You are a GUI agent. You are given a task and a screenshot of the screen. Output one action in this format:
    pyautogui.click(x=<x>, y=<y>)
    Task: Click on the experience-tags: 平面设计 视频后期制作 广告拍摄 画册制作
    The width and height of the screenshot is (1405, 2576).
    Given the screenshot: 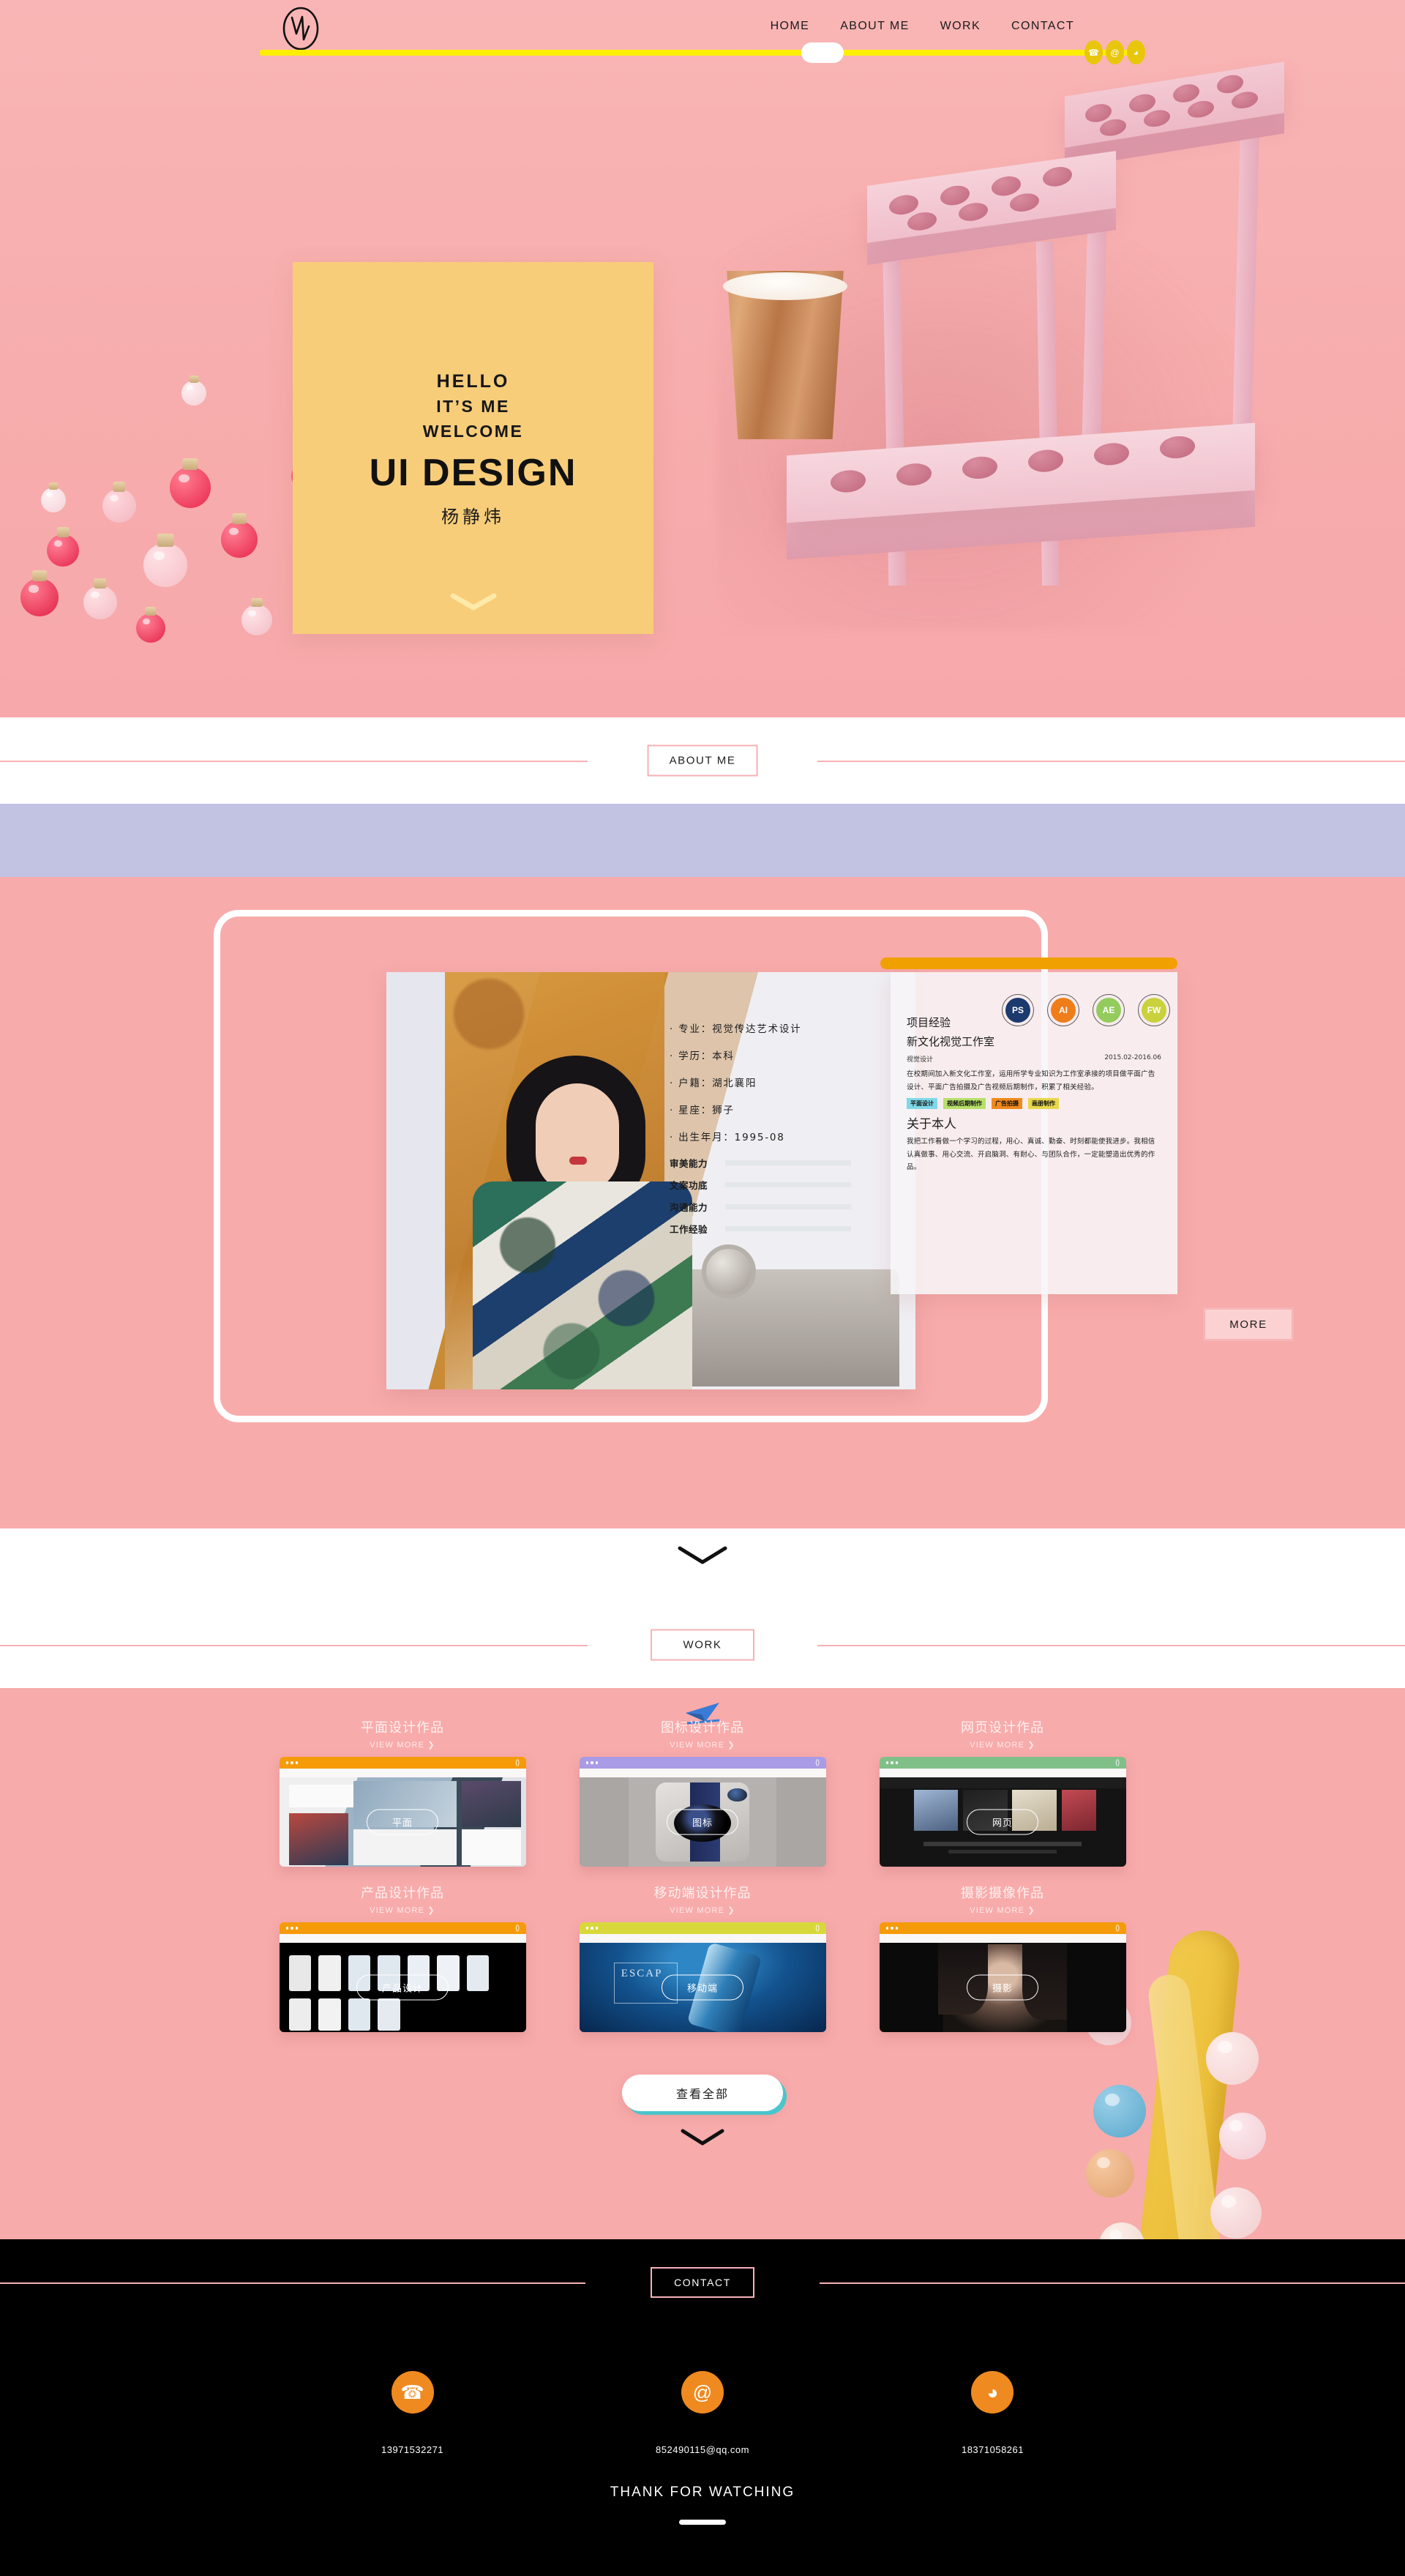 What is the action you would take?
    pyautogui.click(x=1034, y=1104)
    